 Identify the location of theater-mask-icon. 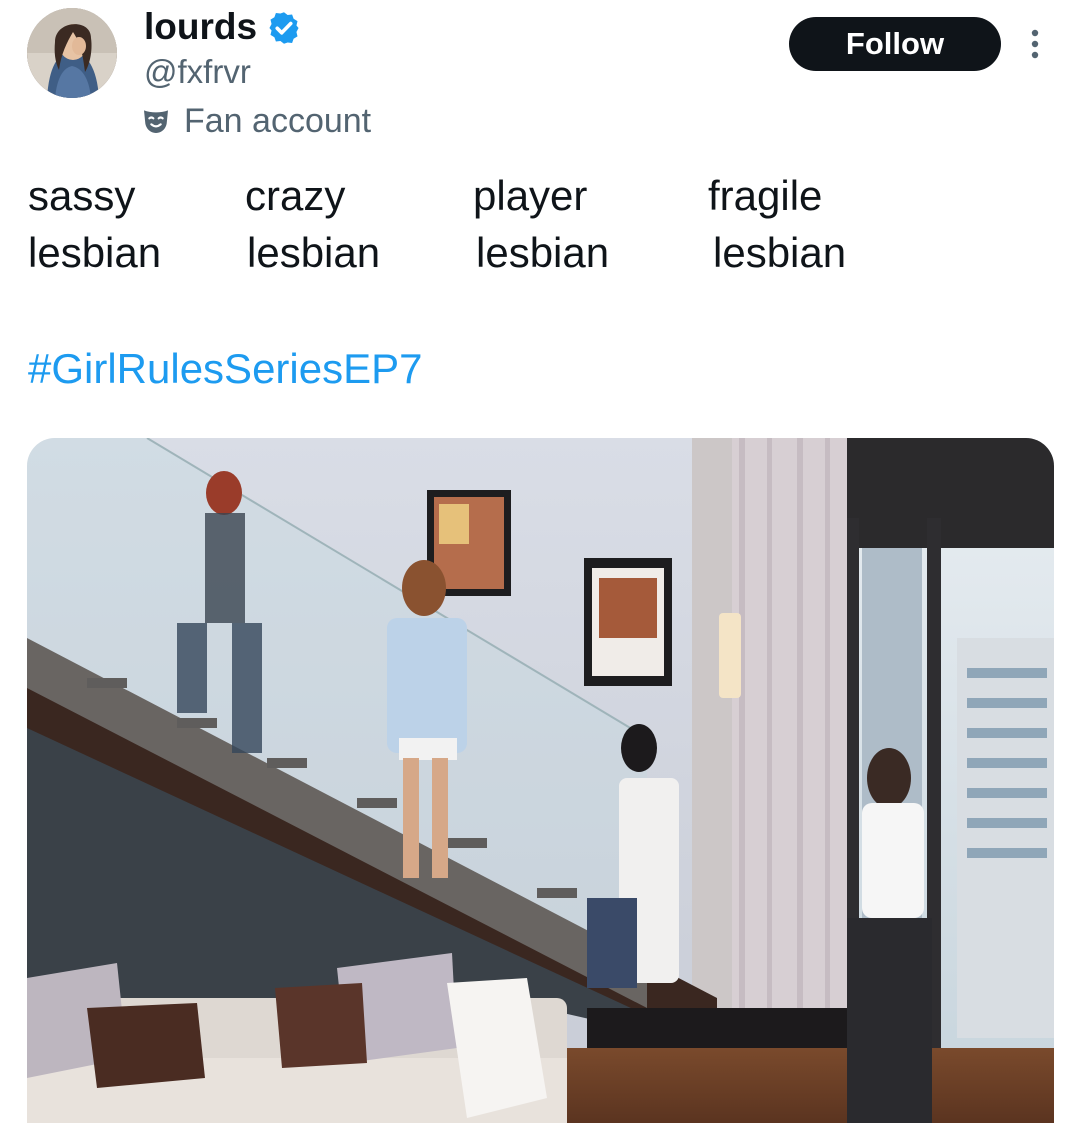
(156, 121).